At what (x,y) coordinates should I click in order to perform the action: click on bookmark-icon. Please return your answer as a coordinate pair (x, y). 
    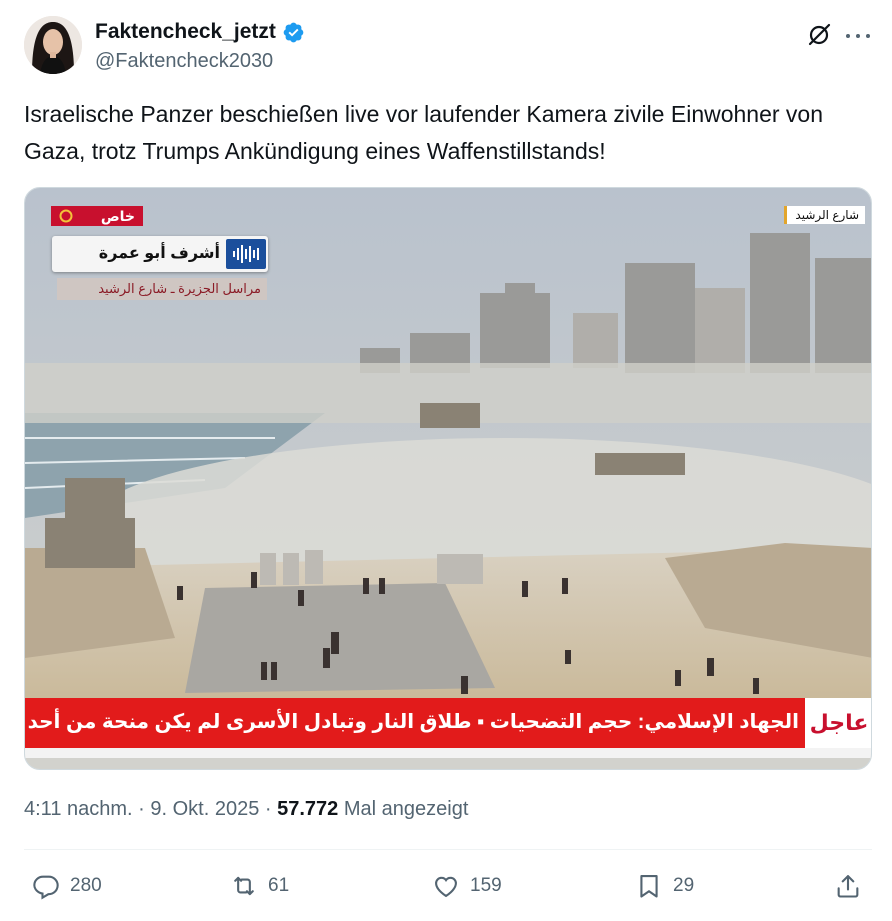
    Looking at the image, I should click on (649, 886).